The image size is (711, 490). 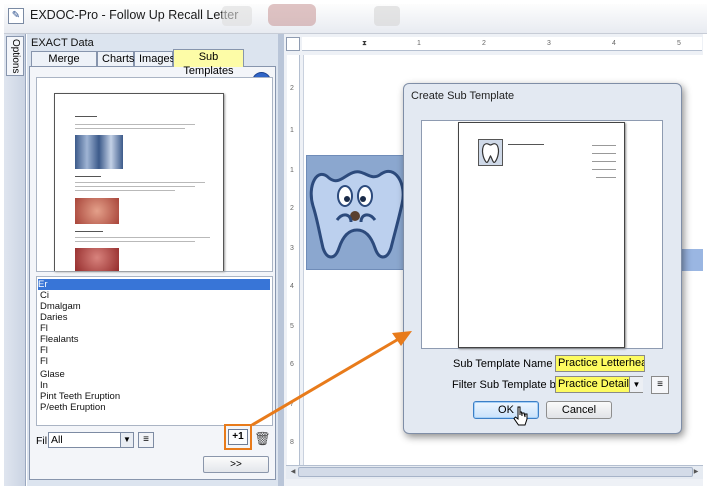 I want to click on ruler-label: 6, so click(x=292, y=364).